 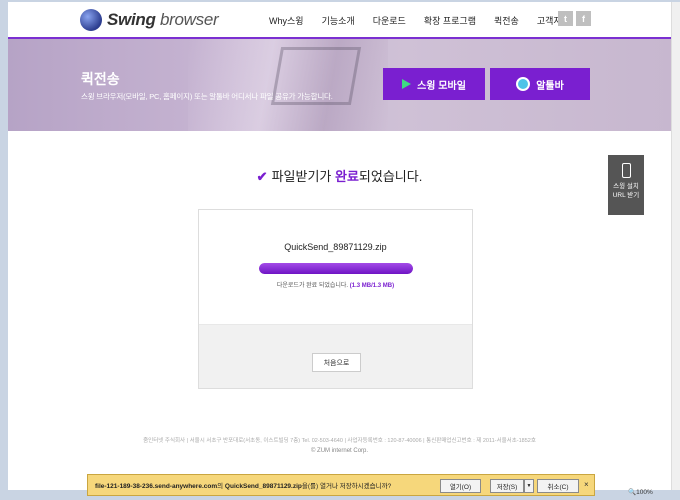 I want to click on google-play-icon, so click(x=407, y=84).